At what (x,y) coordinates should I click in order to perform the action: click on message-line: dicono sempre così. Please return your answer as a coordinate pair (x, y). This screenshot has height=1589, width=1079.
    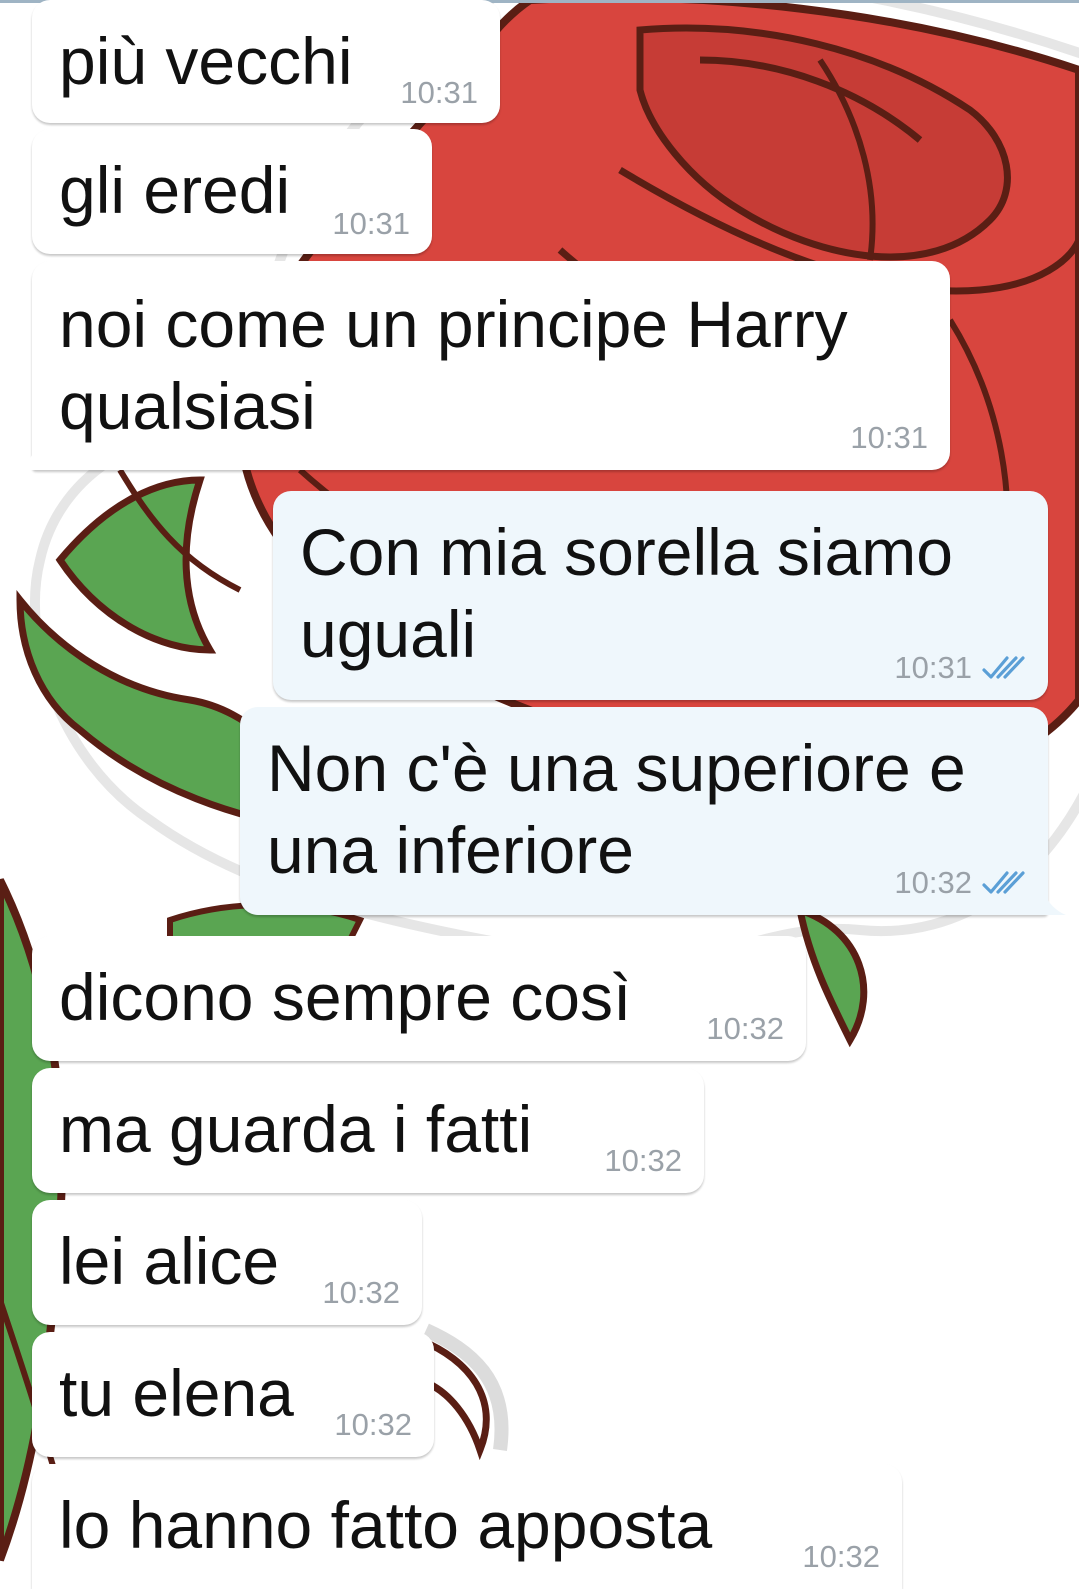
    Looking at the image, I should click on (345, 997).